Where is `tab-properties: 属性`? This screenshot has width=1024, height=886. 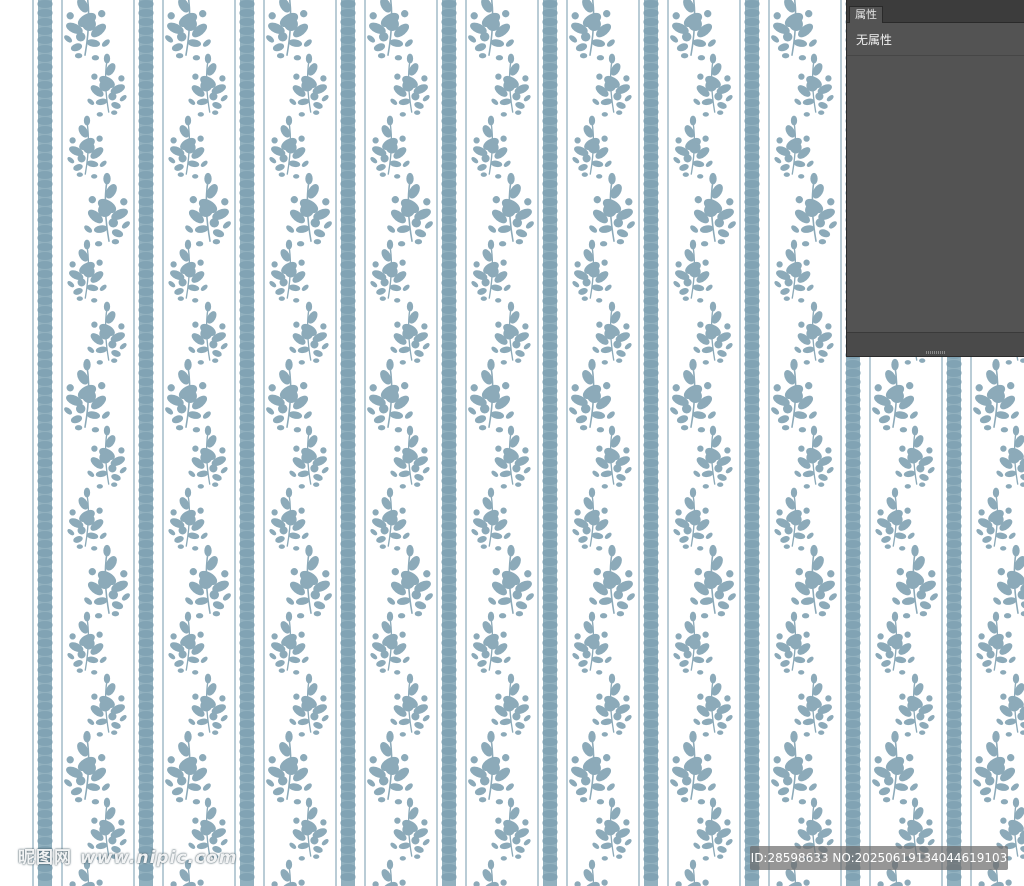 tab-properties: 属性 is located at coordinates (866, 14).